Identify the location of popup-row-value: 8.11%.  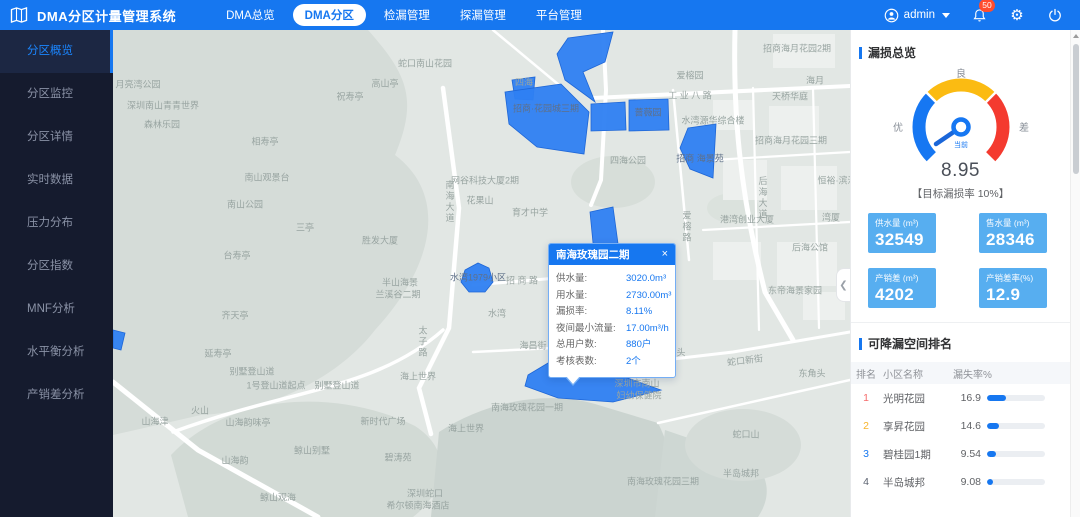
(639, 311).